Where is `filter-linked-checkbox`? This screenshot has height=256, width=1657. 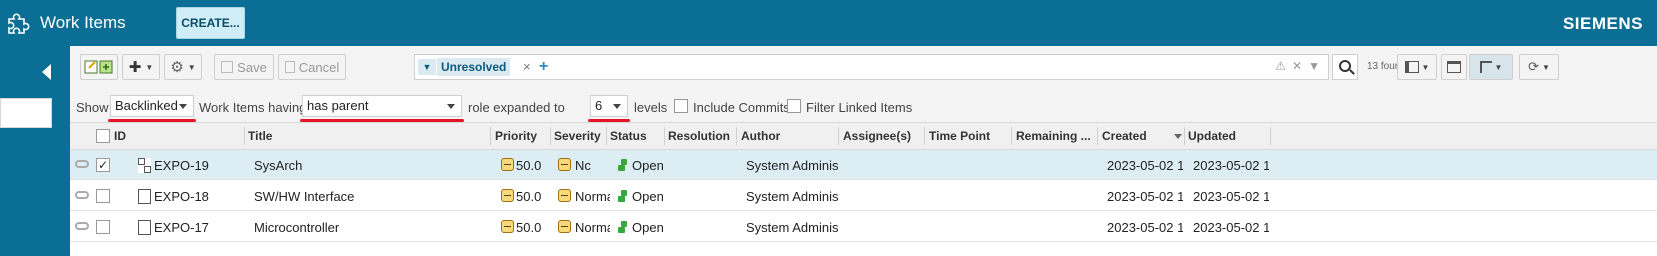
filter-linked-checkbox is located at coordinates (794, 106).